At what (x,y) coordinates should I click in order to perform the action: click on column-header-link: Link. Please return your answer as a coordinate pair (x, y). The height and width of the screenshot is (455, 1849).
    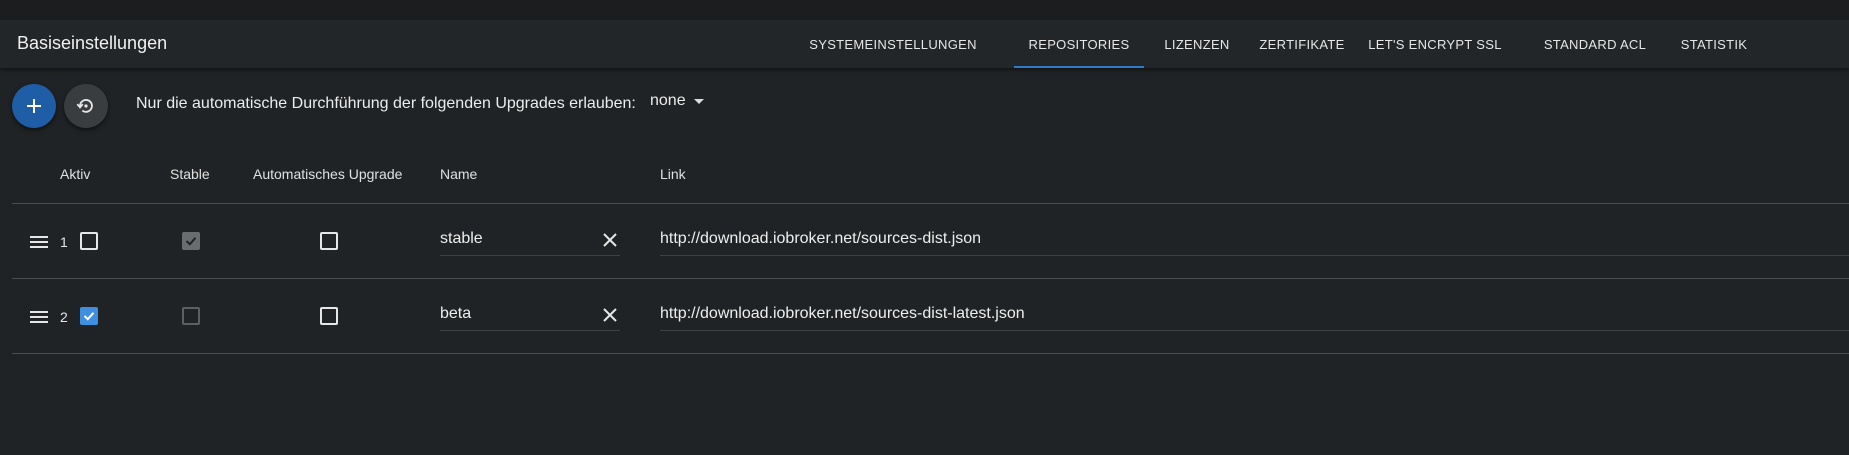
    Looking at the image, I should click on (673, 174).